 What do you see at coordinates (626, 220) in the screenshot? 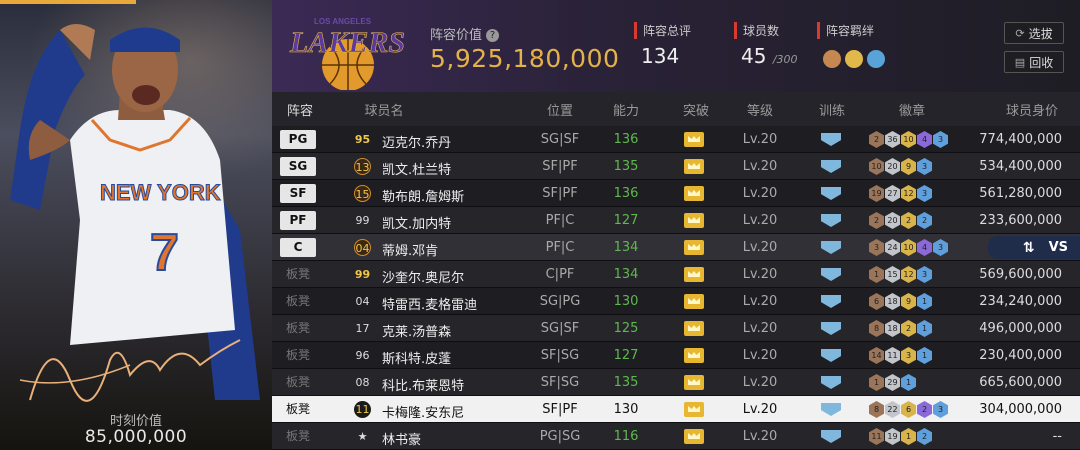
I see `player-rating: 127` at bounding box center [626, 220].